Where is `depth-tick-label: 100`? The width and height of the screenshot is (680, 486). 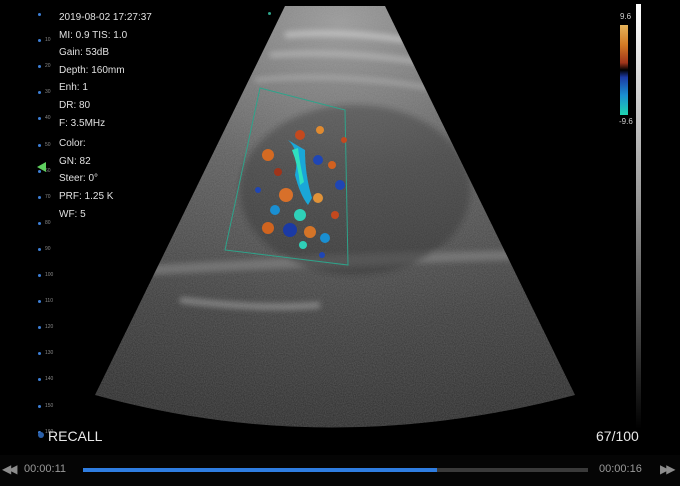
depth-tick-label: 100 is located at coordinates (49, 275).